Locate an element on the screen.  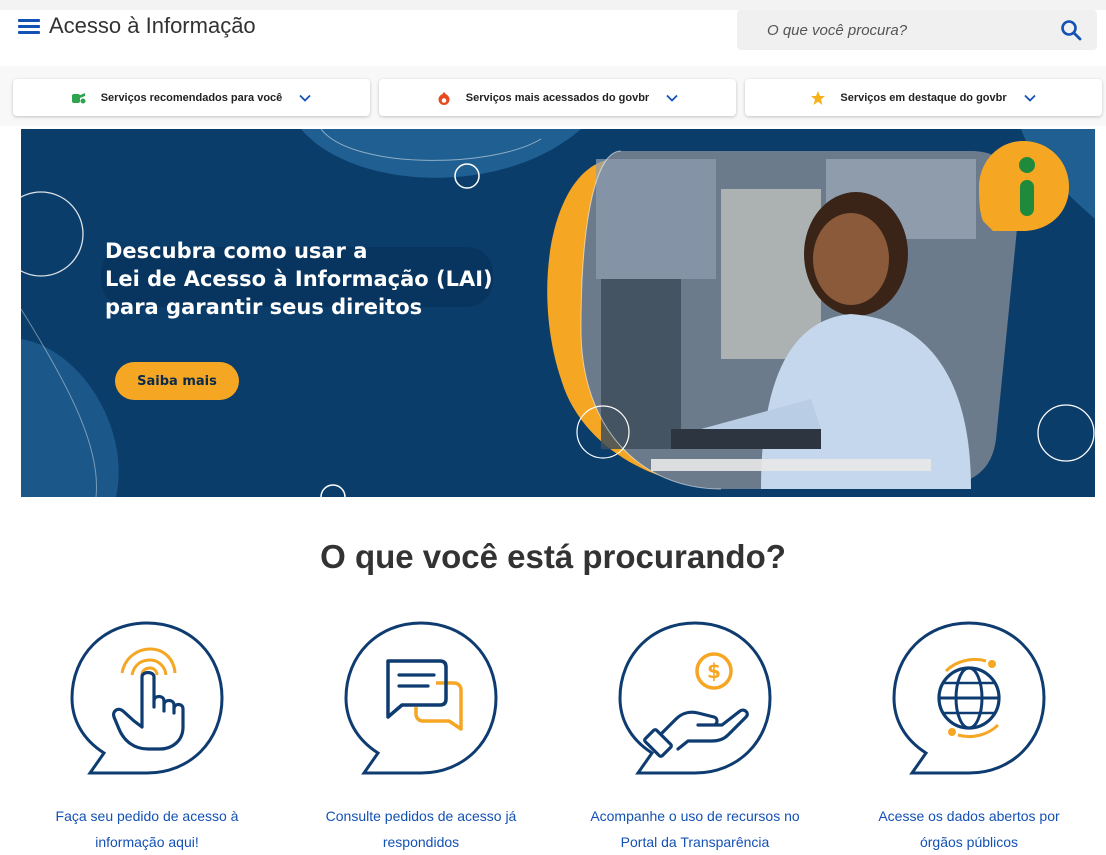
chip-label: Serviços em destaque do govbr is located at coordinates (923, 97).